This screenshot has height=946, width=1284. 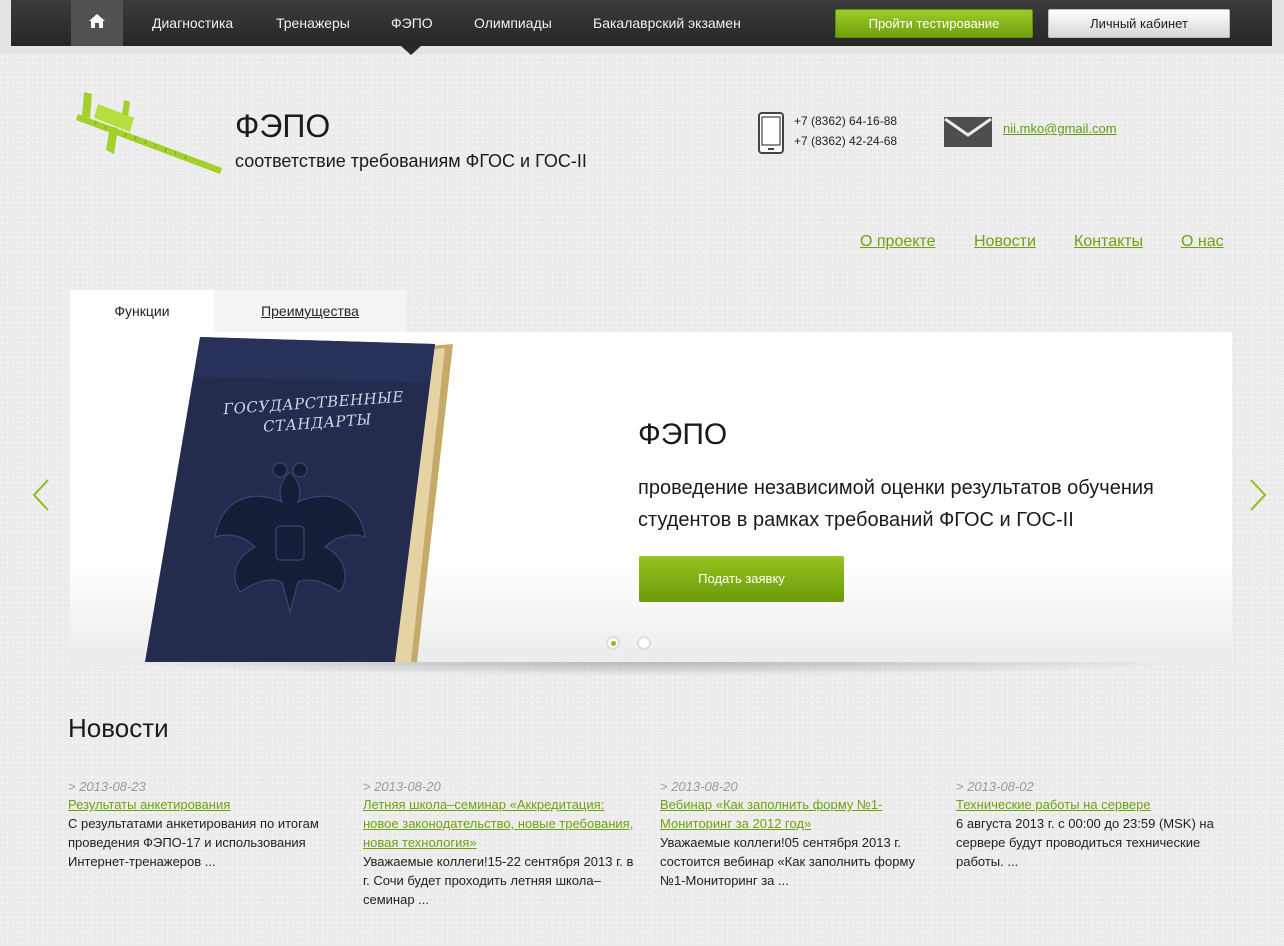 What do you see at coordinates (513, 23) in the screenshot?
I see `nav-item-olympiads: Олимпиады` at bounding box center [513, 23].